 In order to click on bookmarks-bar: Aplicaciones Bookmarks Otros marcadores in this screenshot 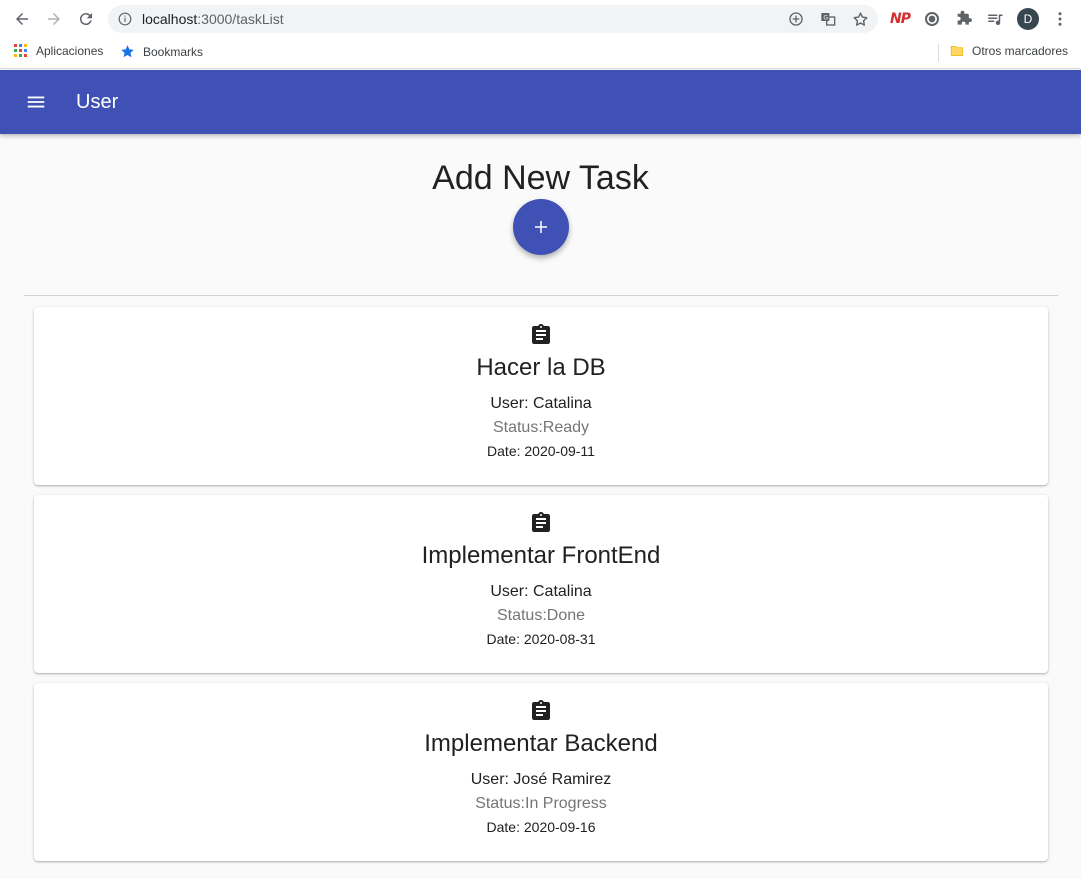, I will do `click(540, 53)`.